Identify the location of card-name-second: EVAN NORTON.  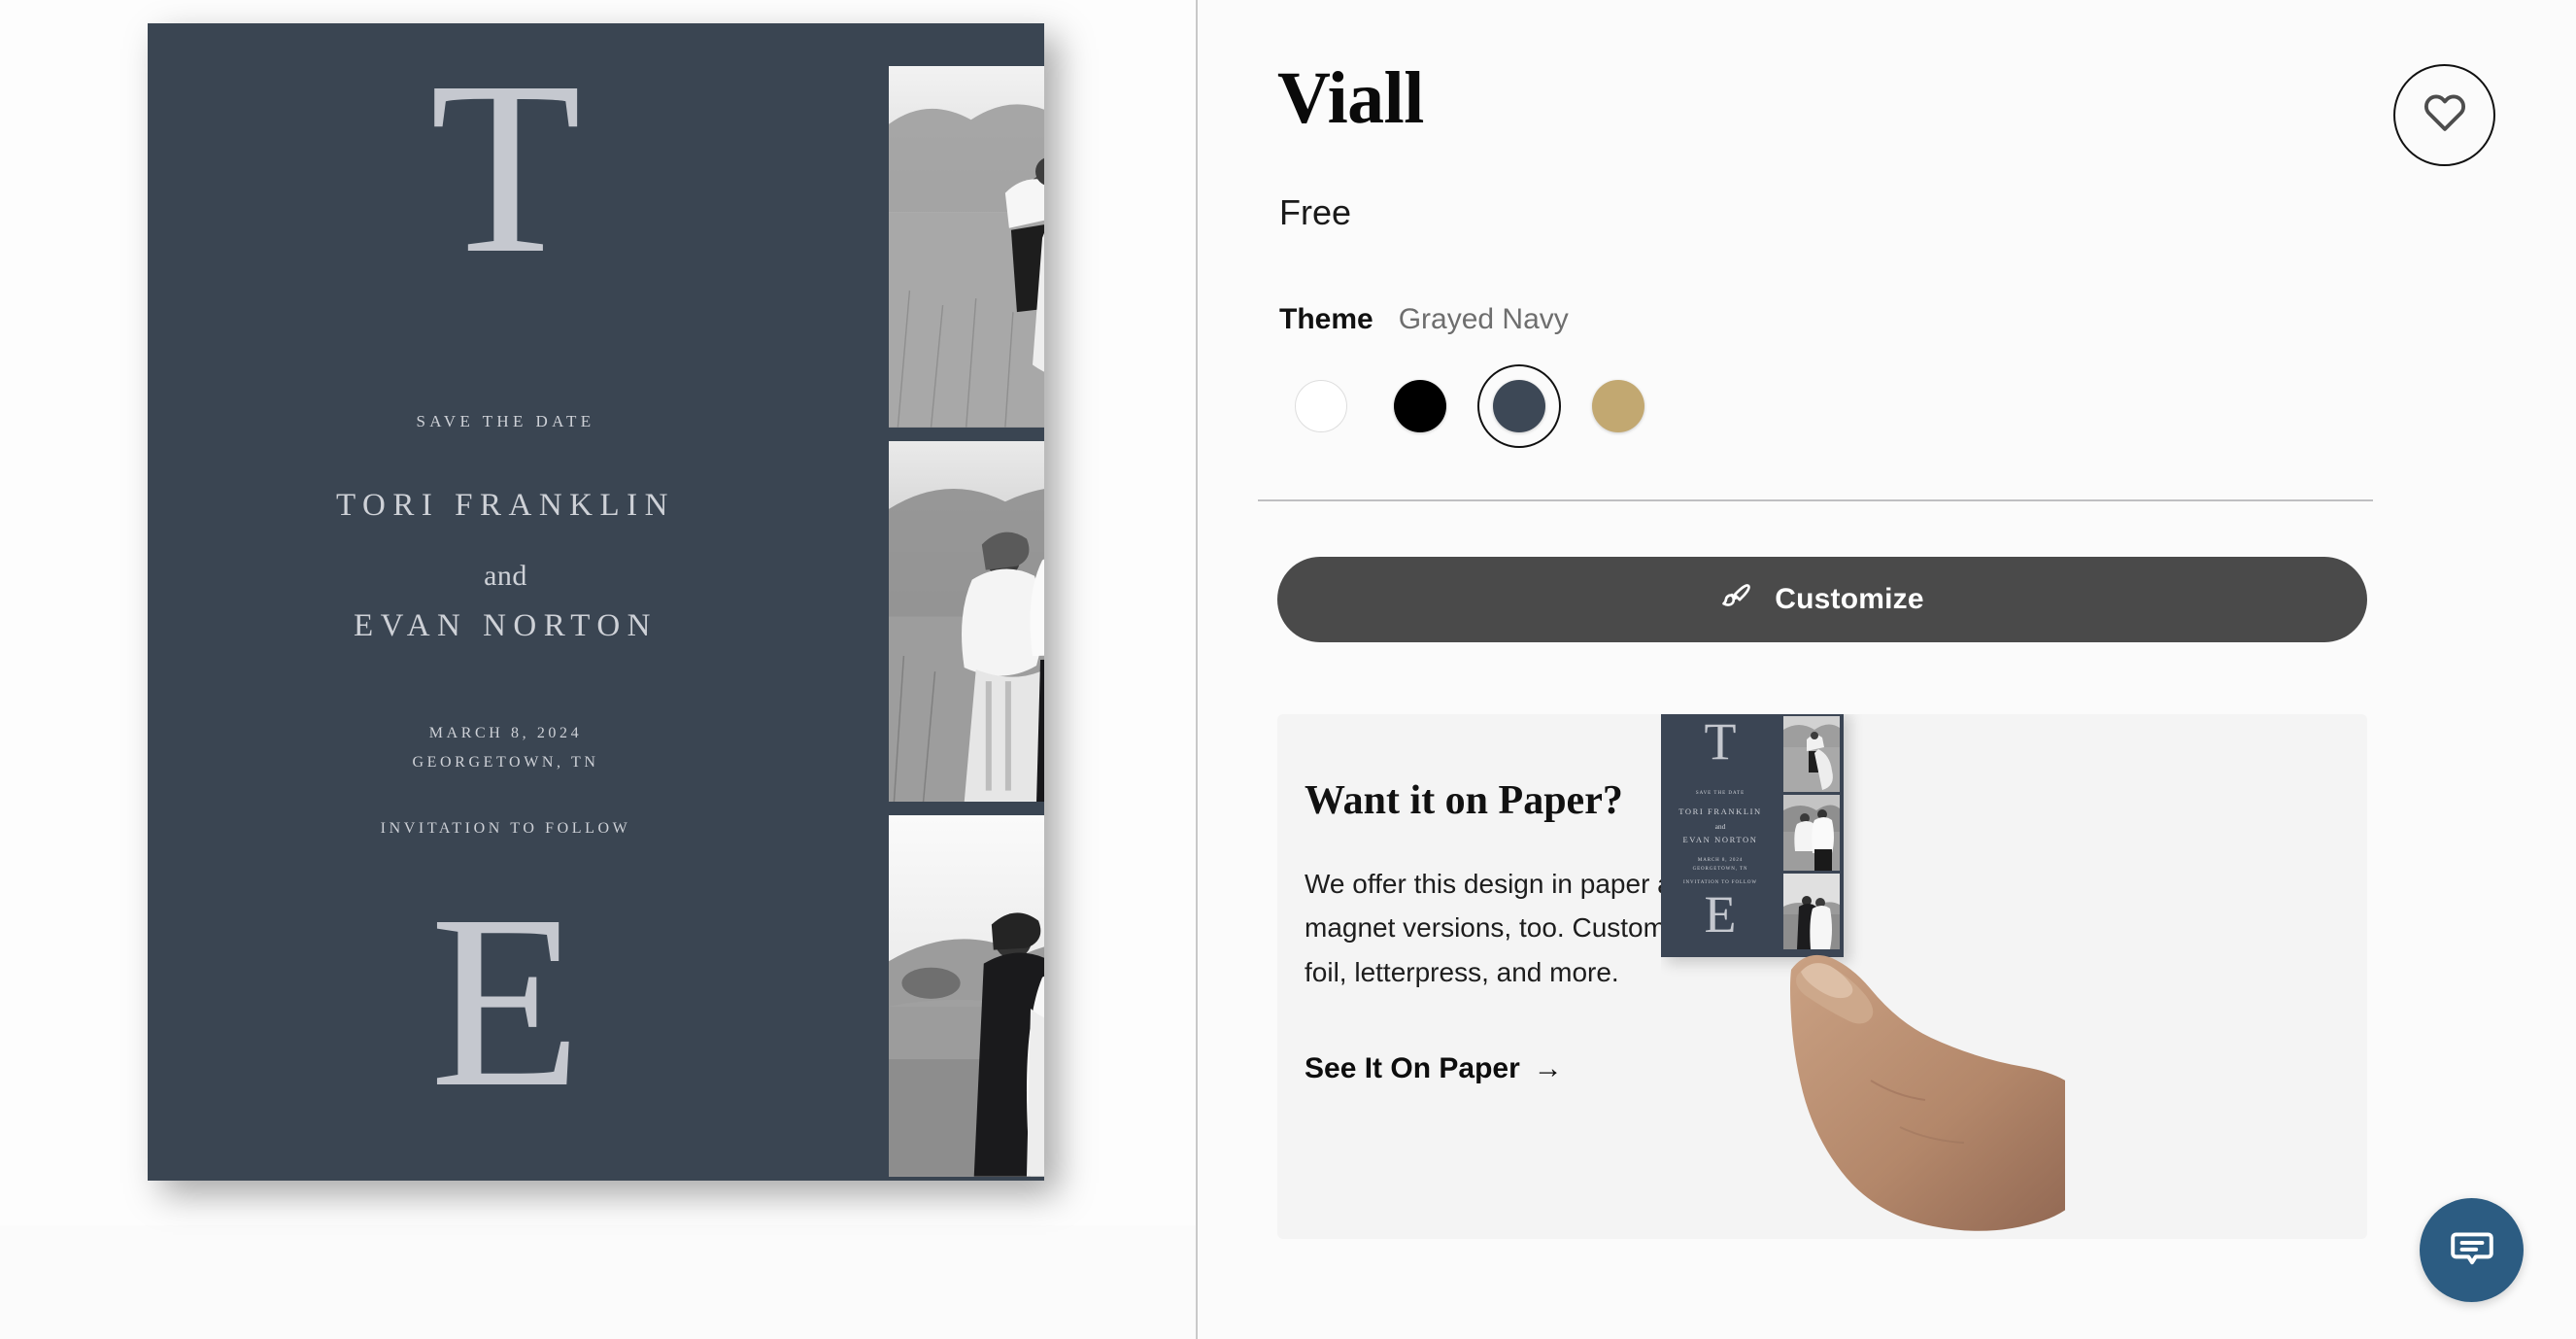
(506, 625).